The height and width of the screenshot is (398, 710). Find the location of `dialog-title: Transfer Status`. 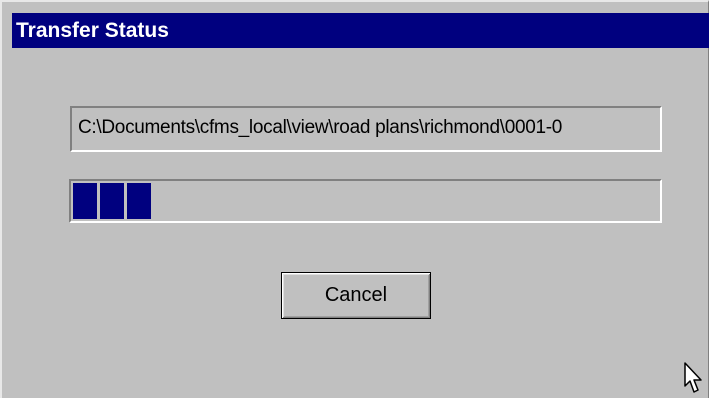

dialog-title: Transfer Status is located at coordinates (360, 30).